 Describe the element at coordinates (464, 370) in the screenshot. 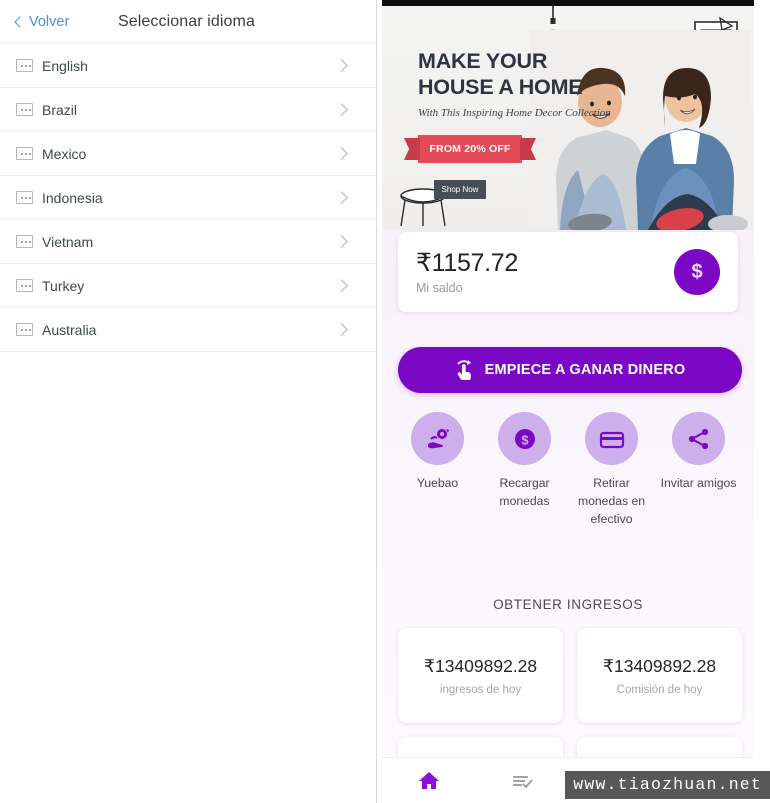

I see `tap-hand-icon` at that location.